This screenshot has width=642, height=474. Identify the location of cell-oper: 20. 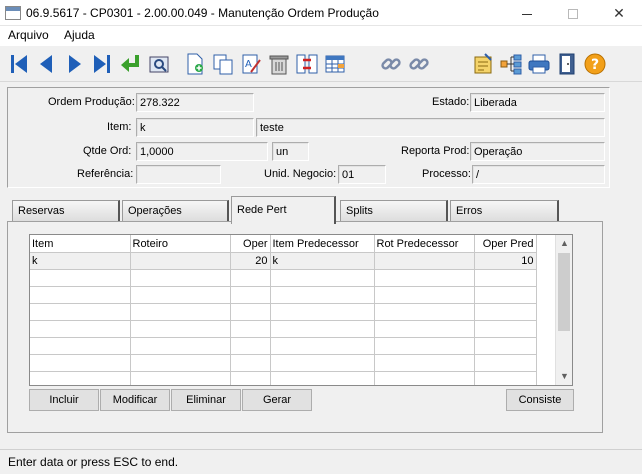
(250, 261).